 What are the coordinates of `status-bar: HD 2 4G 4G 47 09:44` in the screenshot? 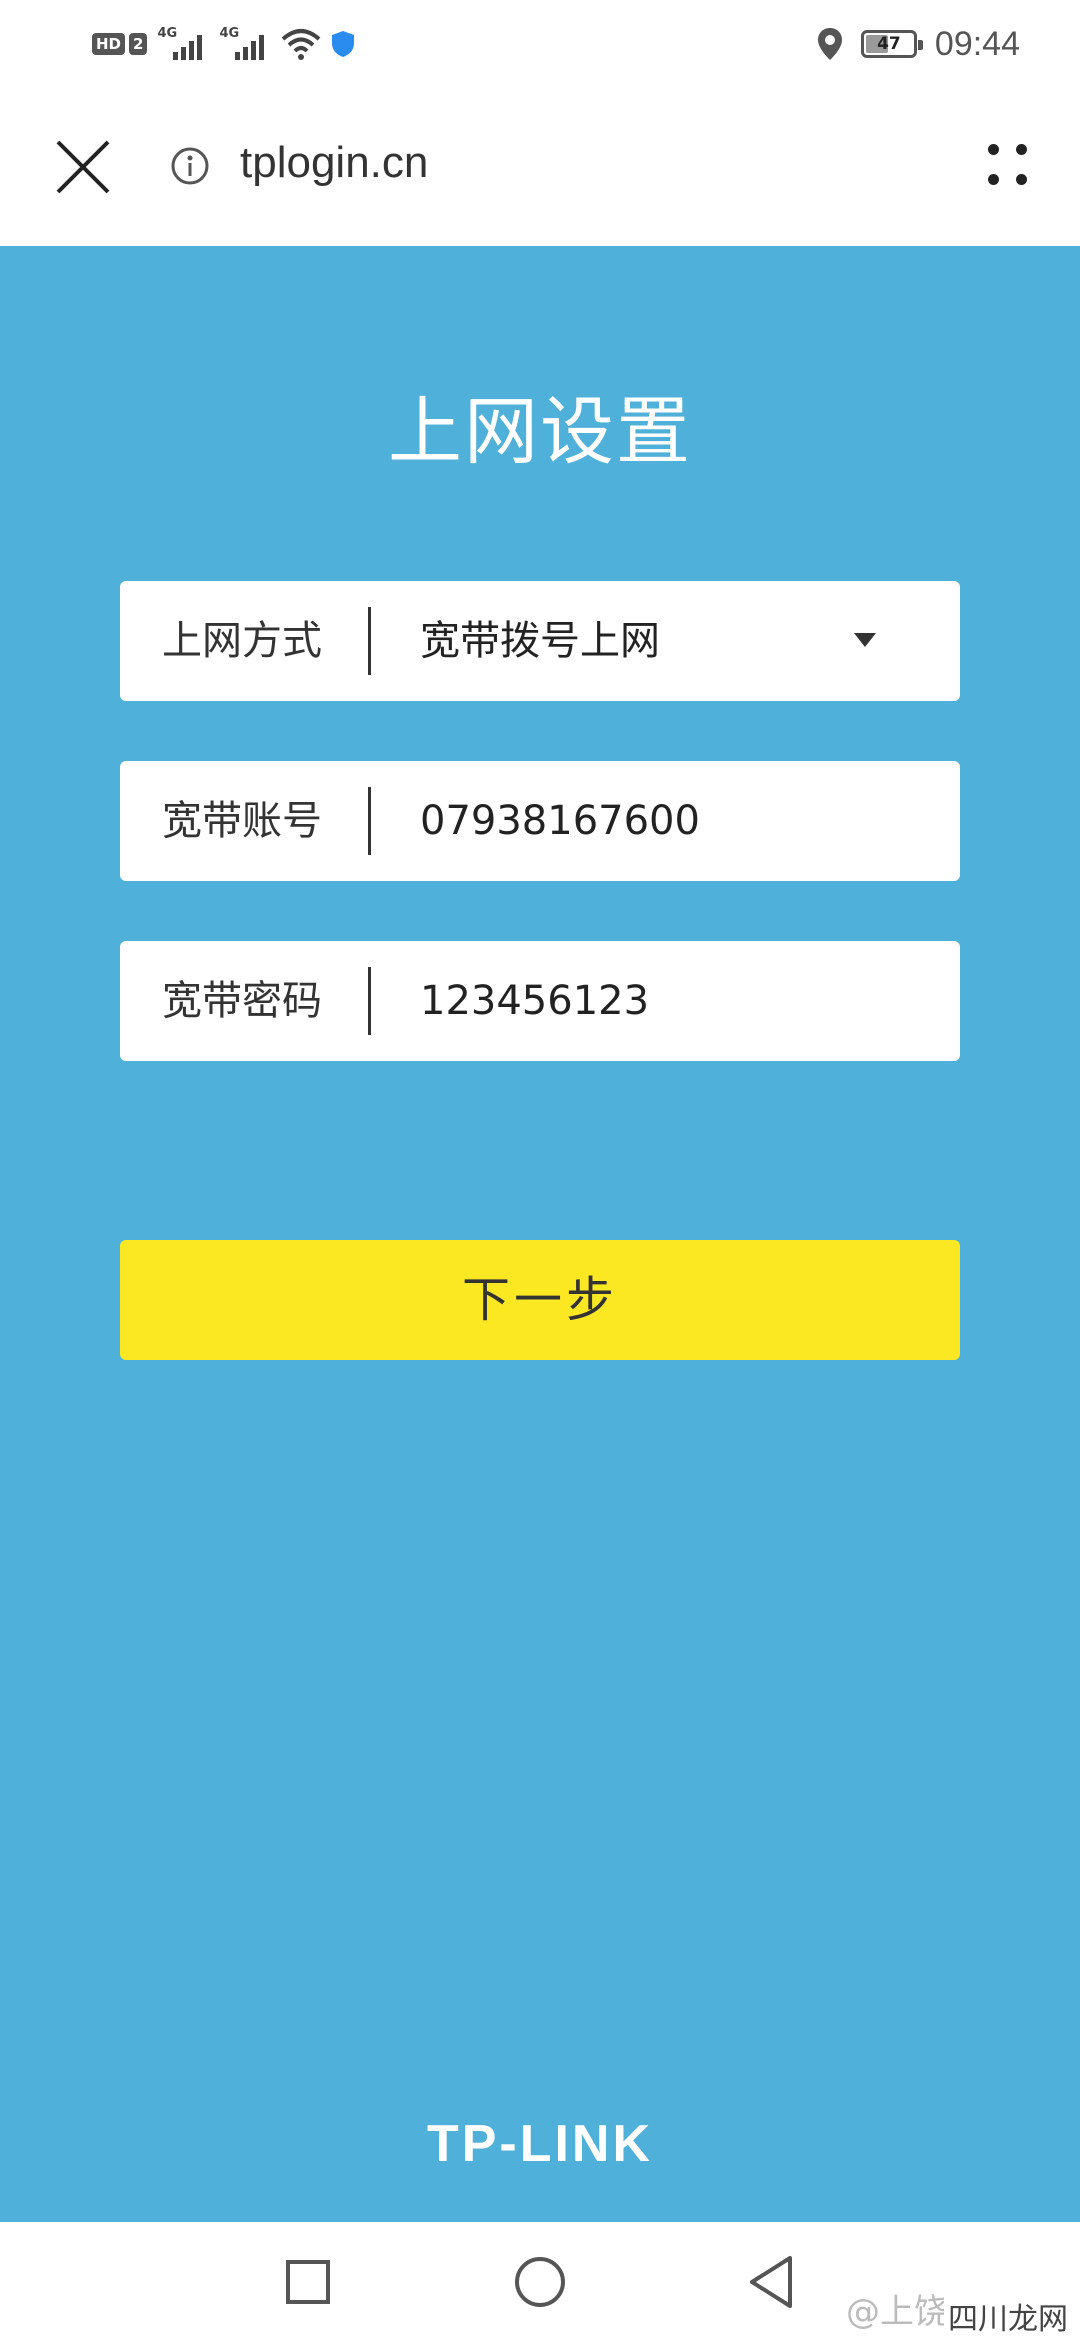 It's located at (540, 42).